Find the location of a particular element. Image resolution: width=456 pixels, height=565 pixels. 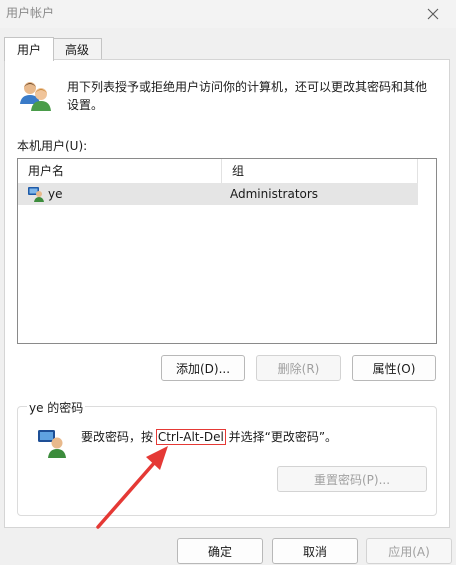

user-key-icon is located at coordinates (52, 444).